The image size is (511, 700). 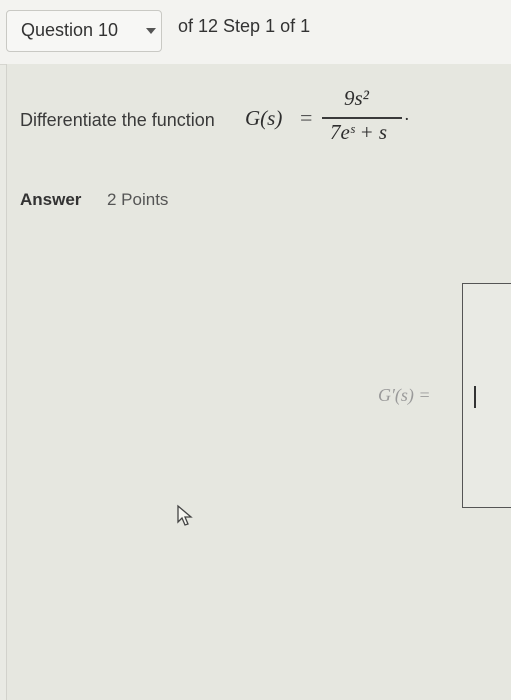 I want to click on question-header: Question 10 of 12 Step 1 of 1, so click(x=255, y=32).